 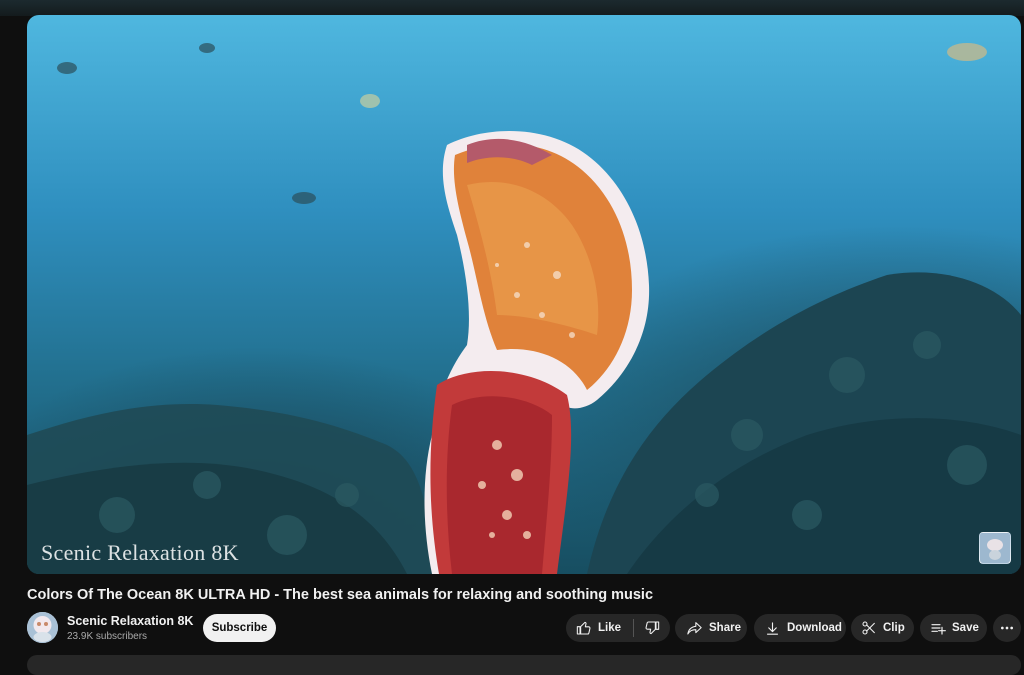 I want to click on thumbs-down-icon, so click(x=652, y=628).